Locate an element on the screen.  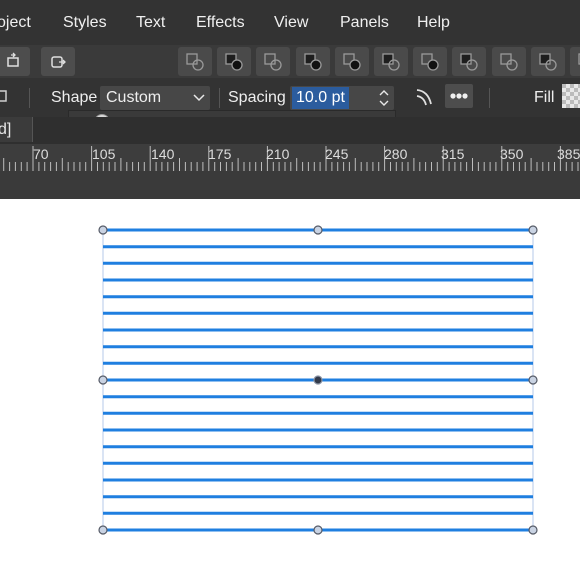
merge-button is located at coordinates (469, 61).